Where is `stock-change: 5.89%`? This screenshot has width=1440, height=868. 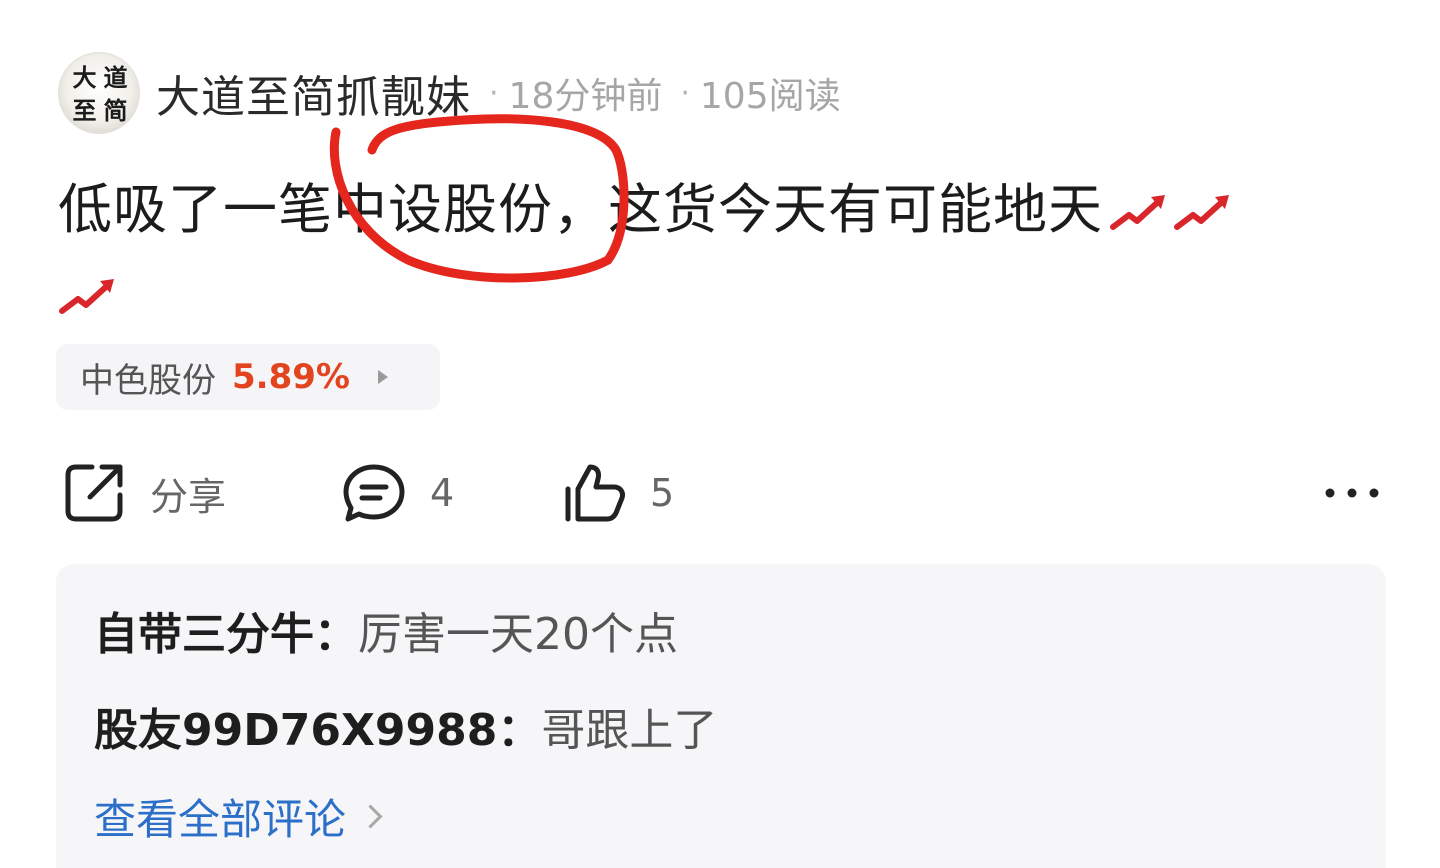
stock-change: 5.89% is located at coordinates (291, 377).